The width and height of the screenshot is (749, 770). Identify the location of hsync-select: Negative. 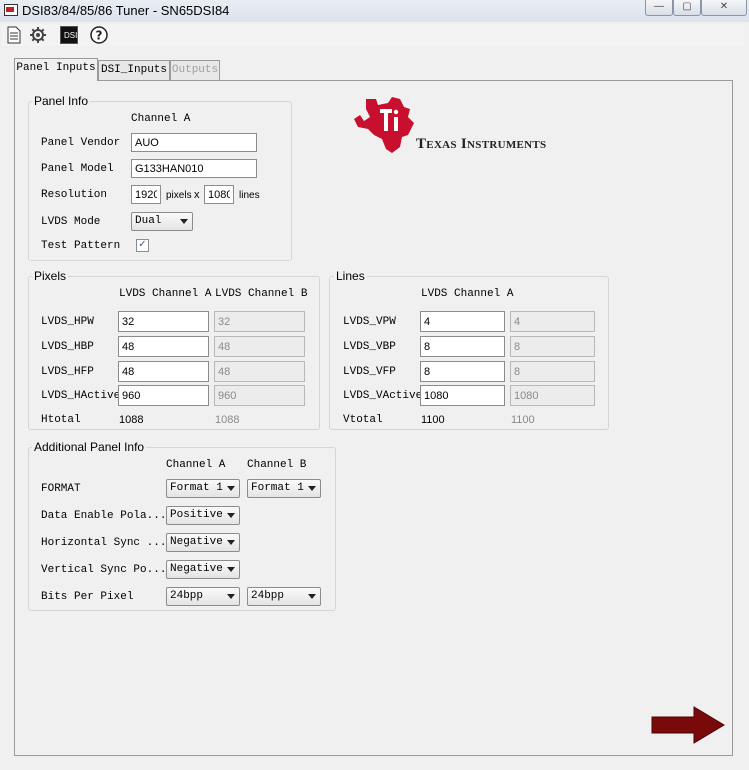
(203, 542).